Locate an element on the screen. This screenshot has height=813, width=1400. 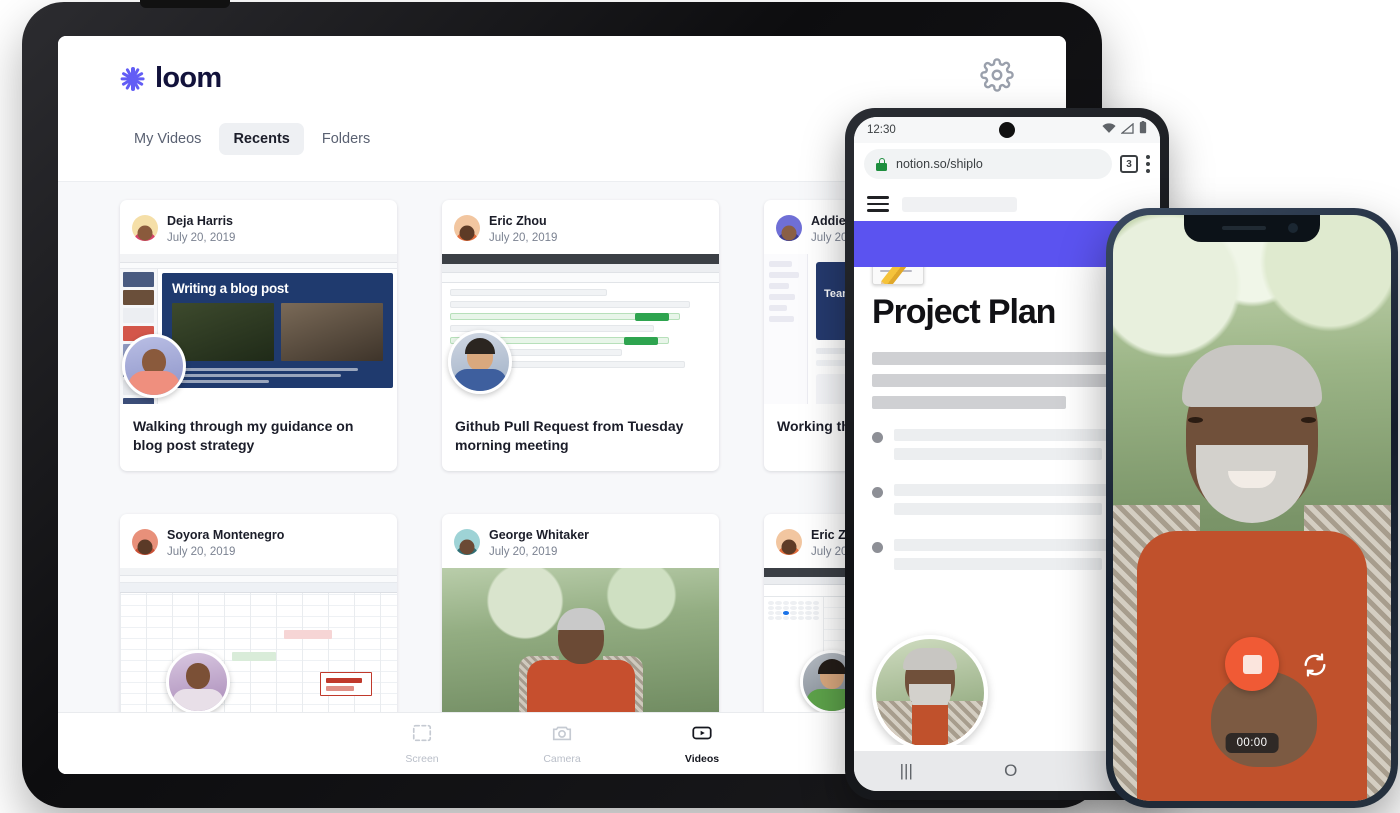
memo-pencil-icon is located at coordinates (898, 276).